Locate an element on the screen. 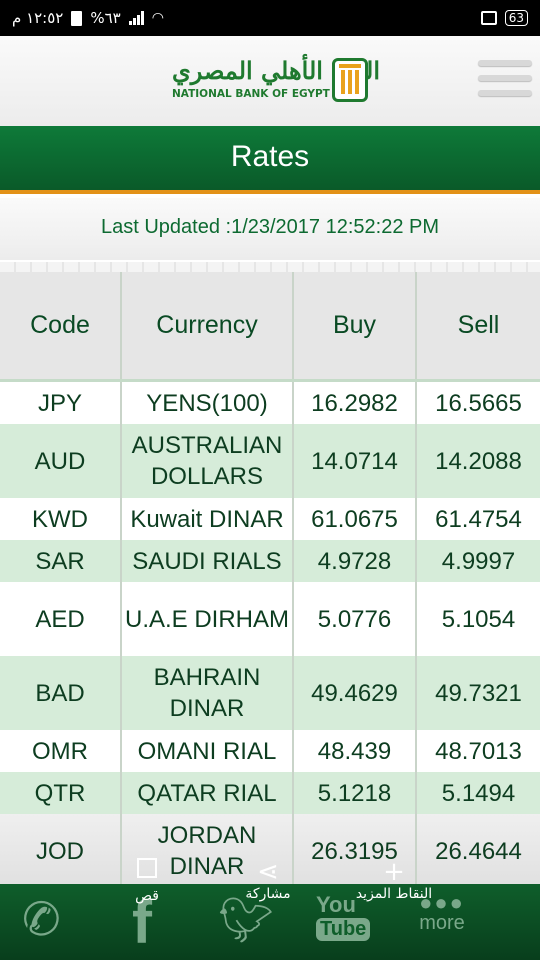  table-row: AUD AUSTRALIAN DOLLARS 14.0714 14.2088 is located at coordinates (270, 461).